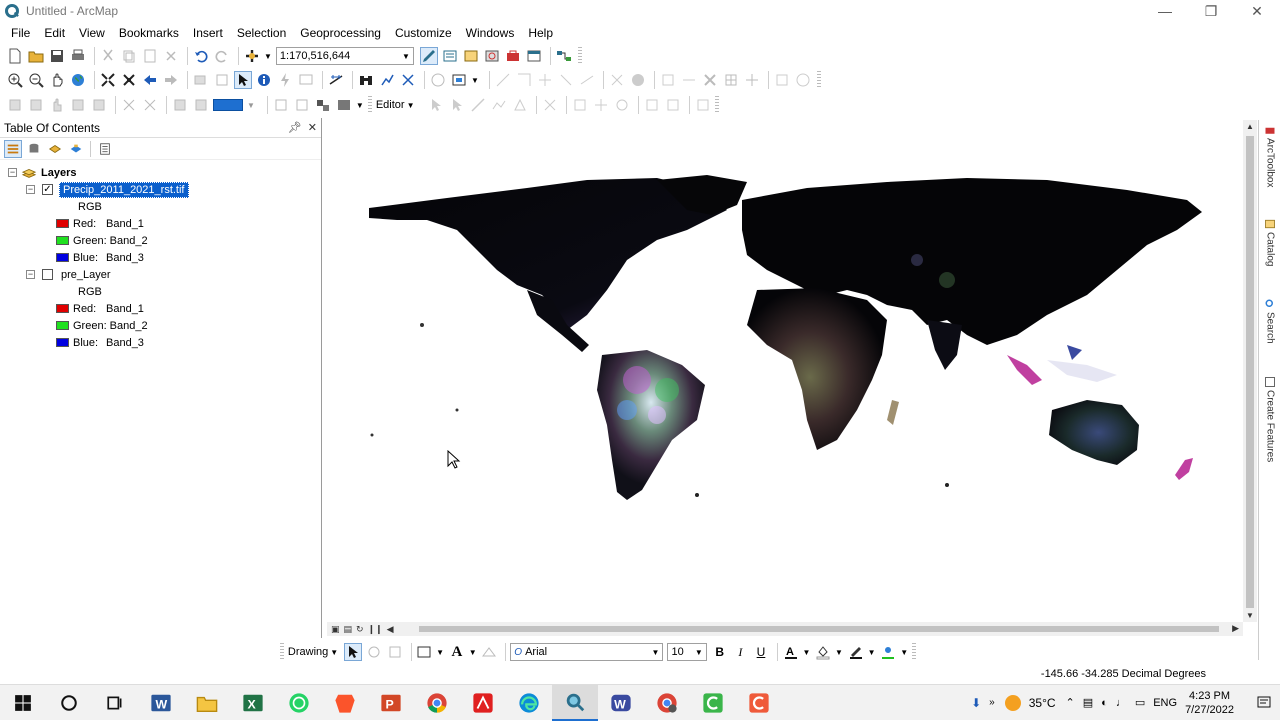  Describe the element at coordinates (819, 629) in the screenshot. I see `horizontal-scroll-thumb` at that location.